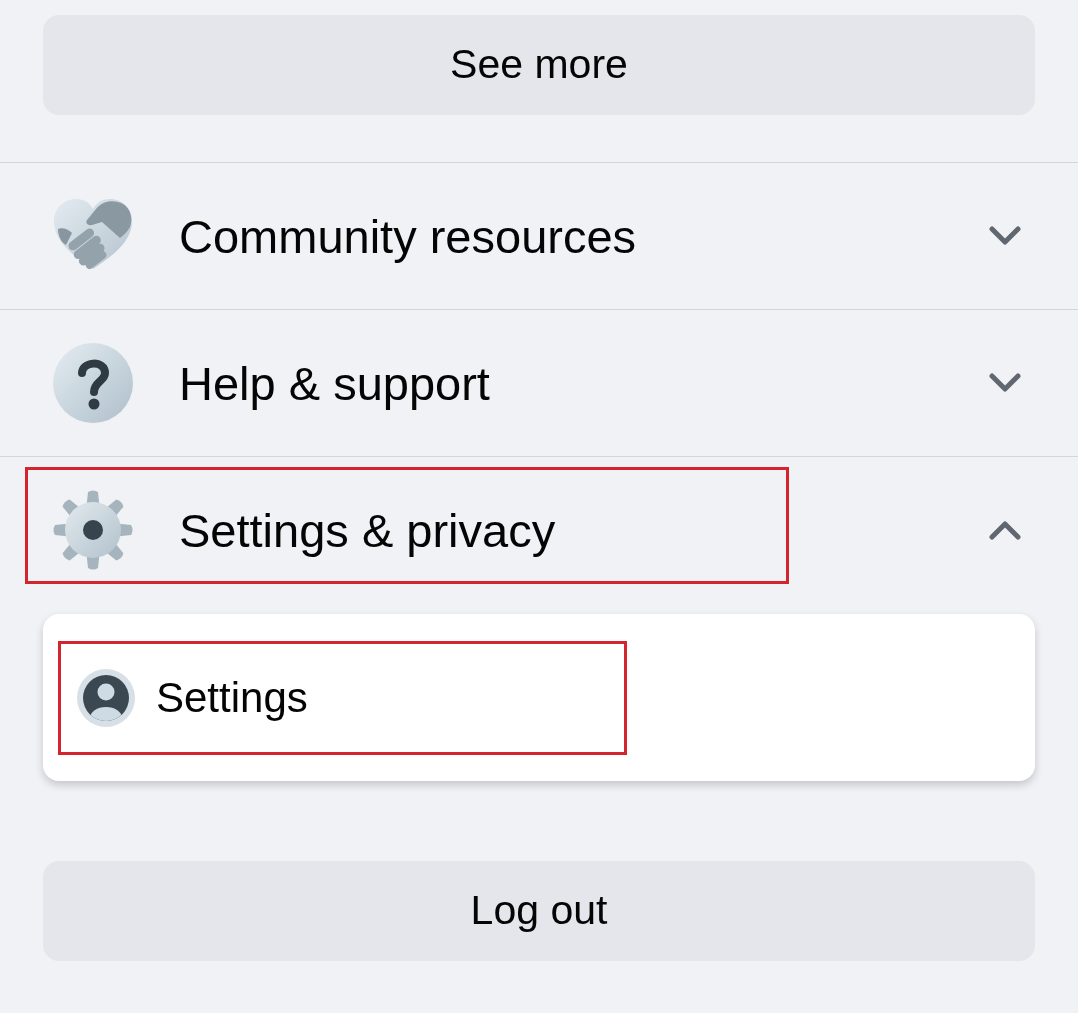  I want to click on log-out-button: Log out, so click(539, 911).